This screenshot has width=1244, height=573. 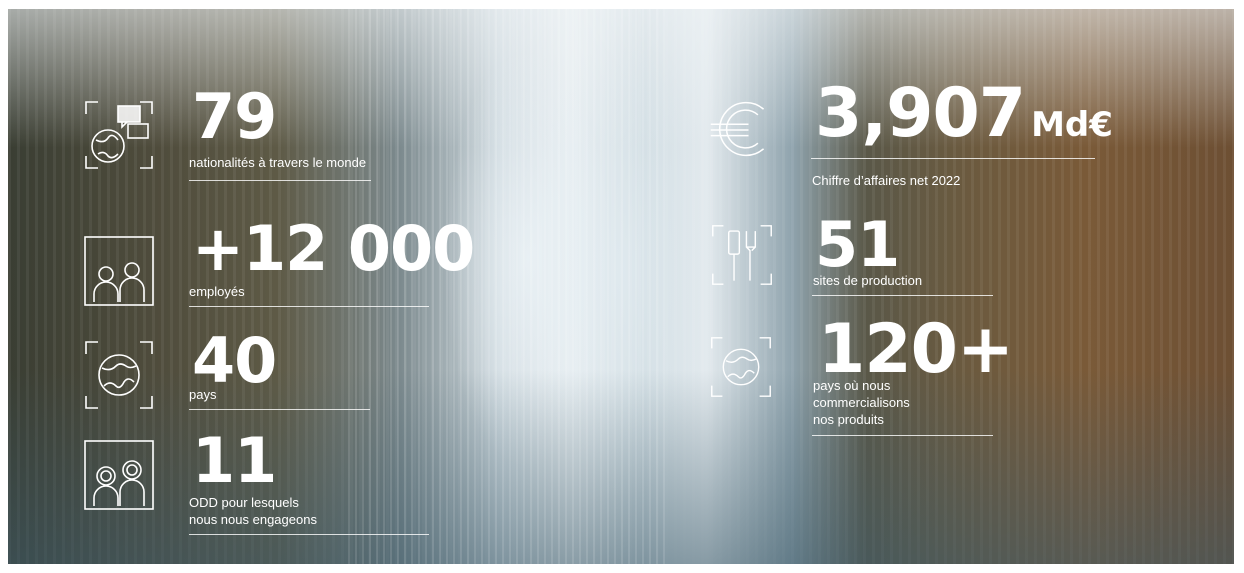 What do you see at coordinates (742, 255) in the screenshot?
I see `tools-icon` at bounding box center [742, 255].